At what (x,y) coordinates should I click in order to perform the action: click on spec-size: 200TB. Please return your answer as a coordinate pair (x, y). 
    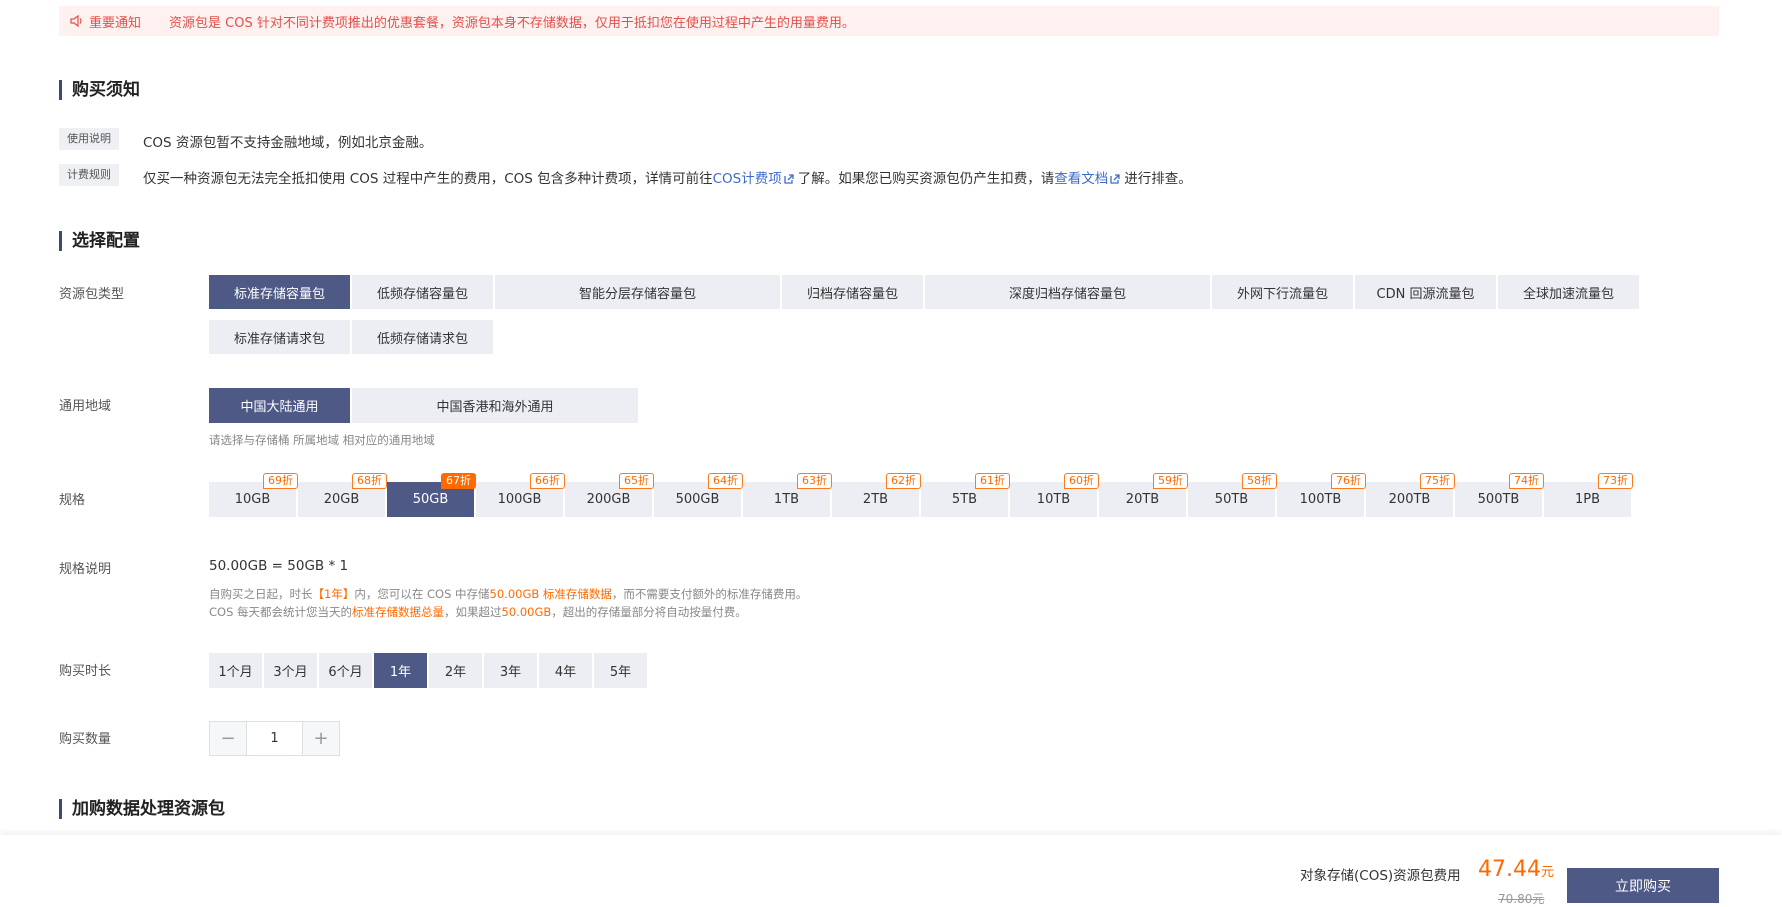
    Looking at the image, I should click on (1409, 499).